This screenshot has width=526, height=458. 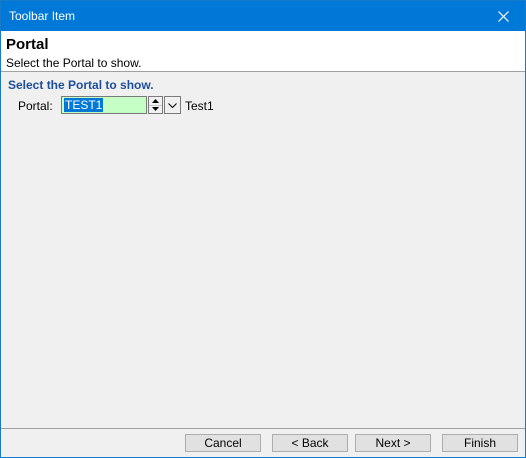 I want to click on portal-dropdown-button, so click(x=172, y=105).